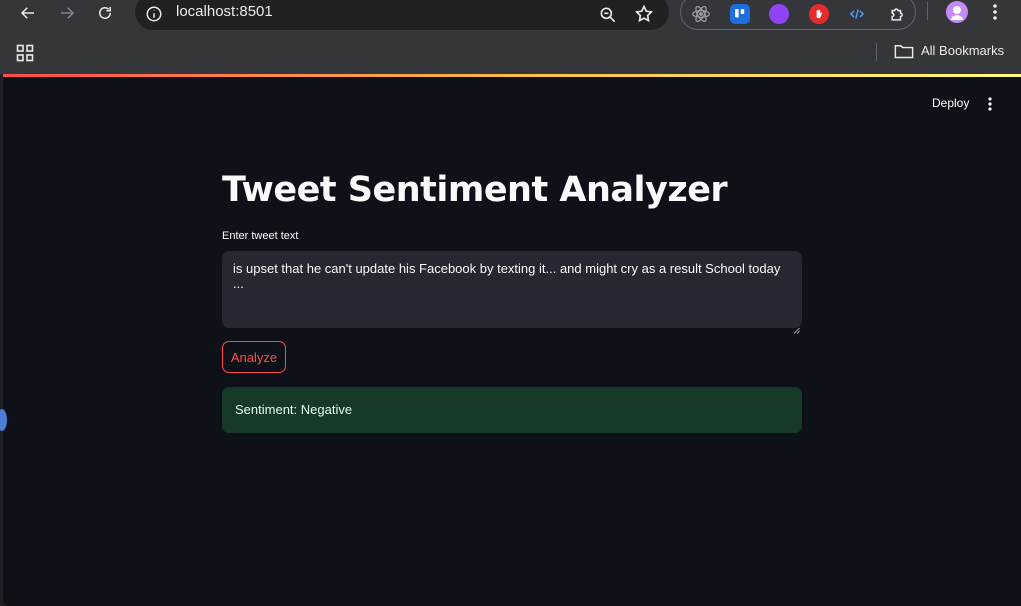 The image size is (1021, 606). I want to click on bookmarks-bar: All Bookmarks, so click(510, 55).